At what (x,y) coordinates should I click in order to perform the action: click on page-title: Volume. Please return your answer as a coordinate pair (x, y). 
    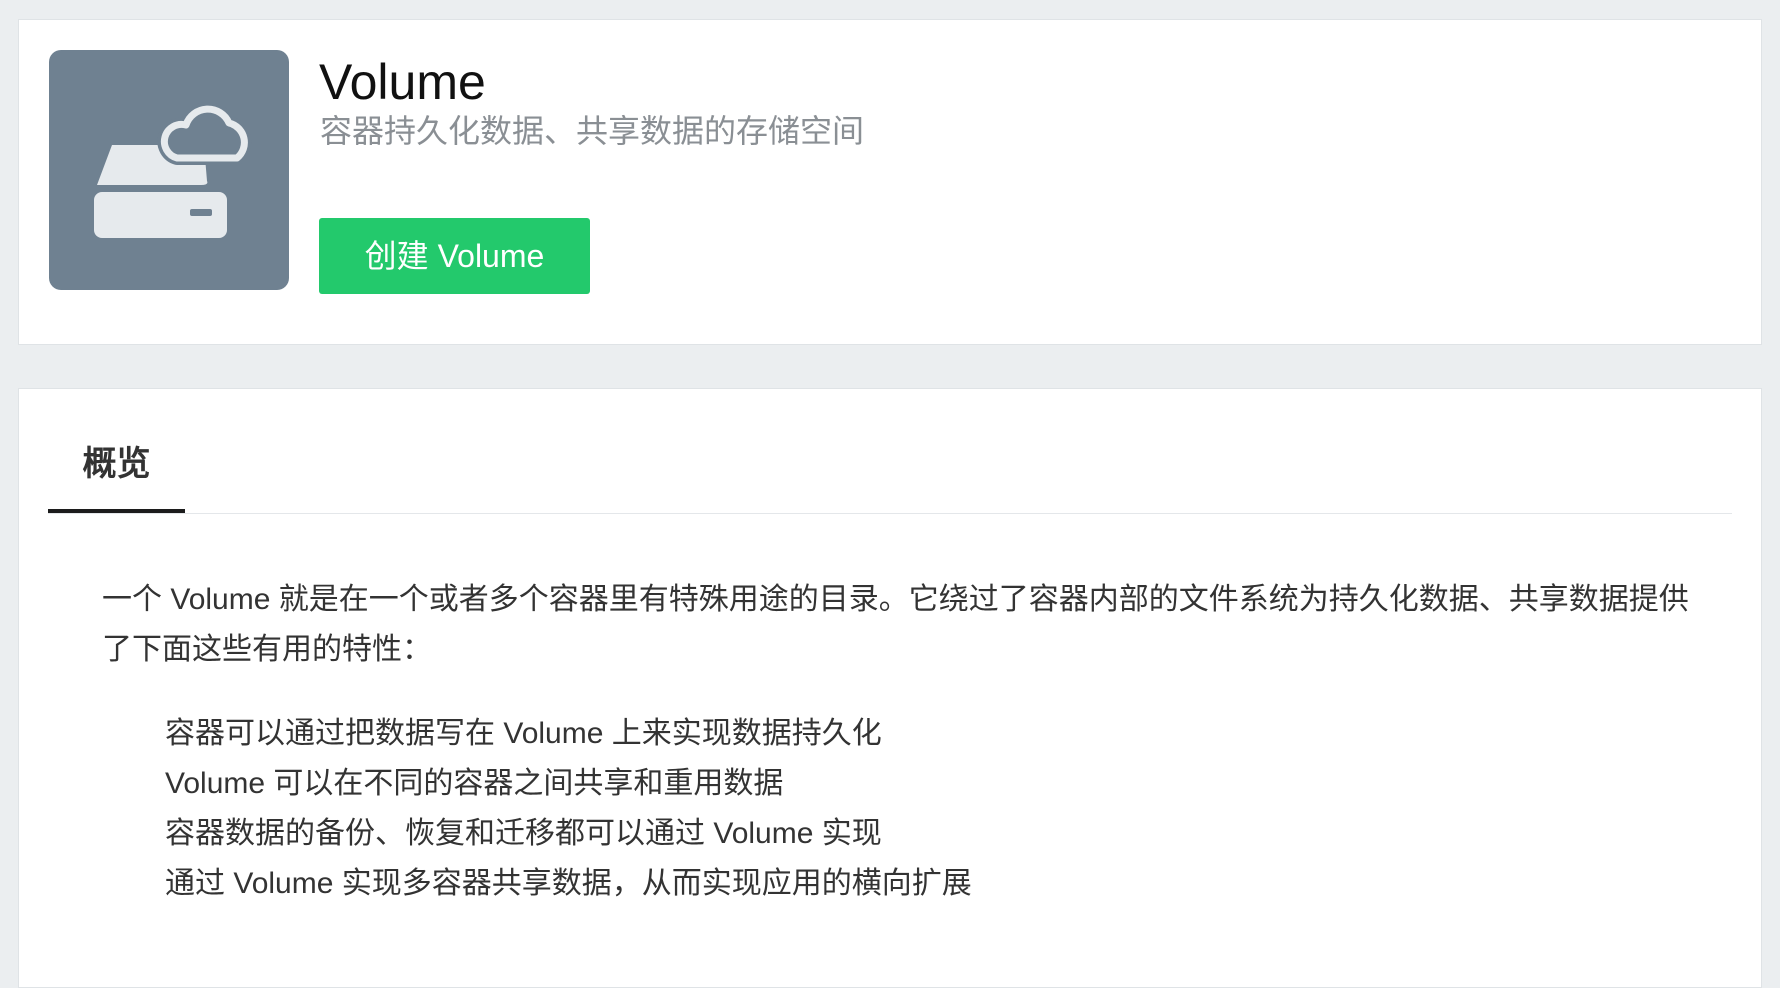
    Looking at the image, I should click on (402, 82).